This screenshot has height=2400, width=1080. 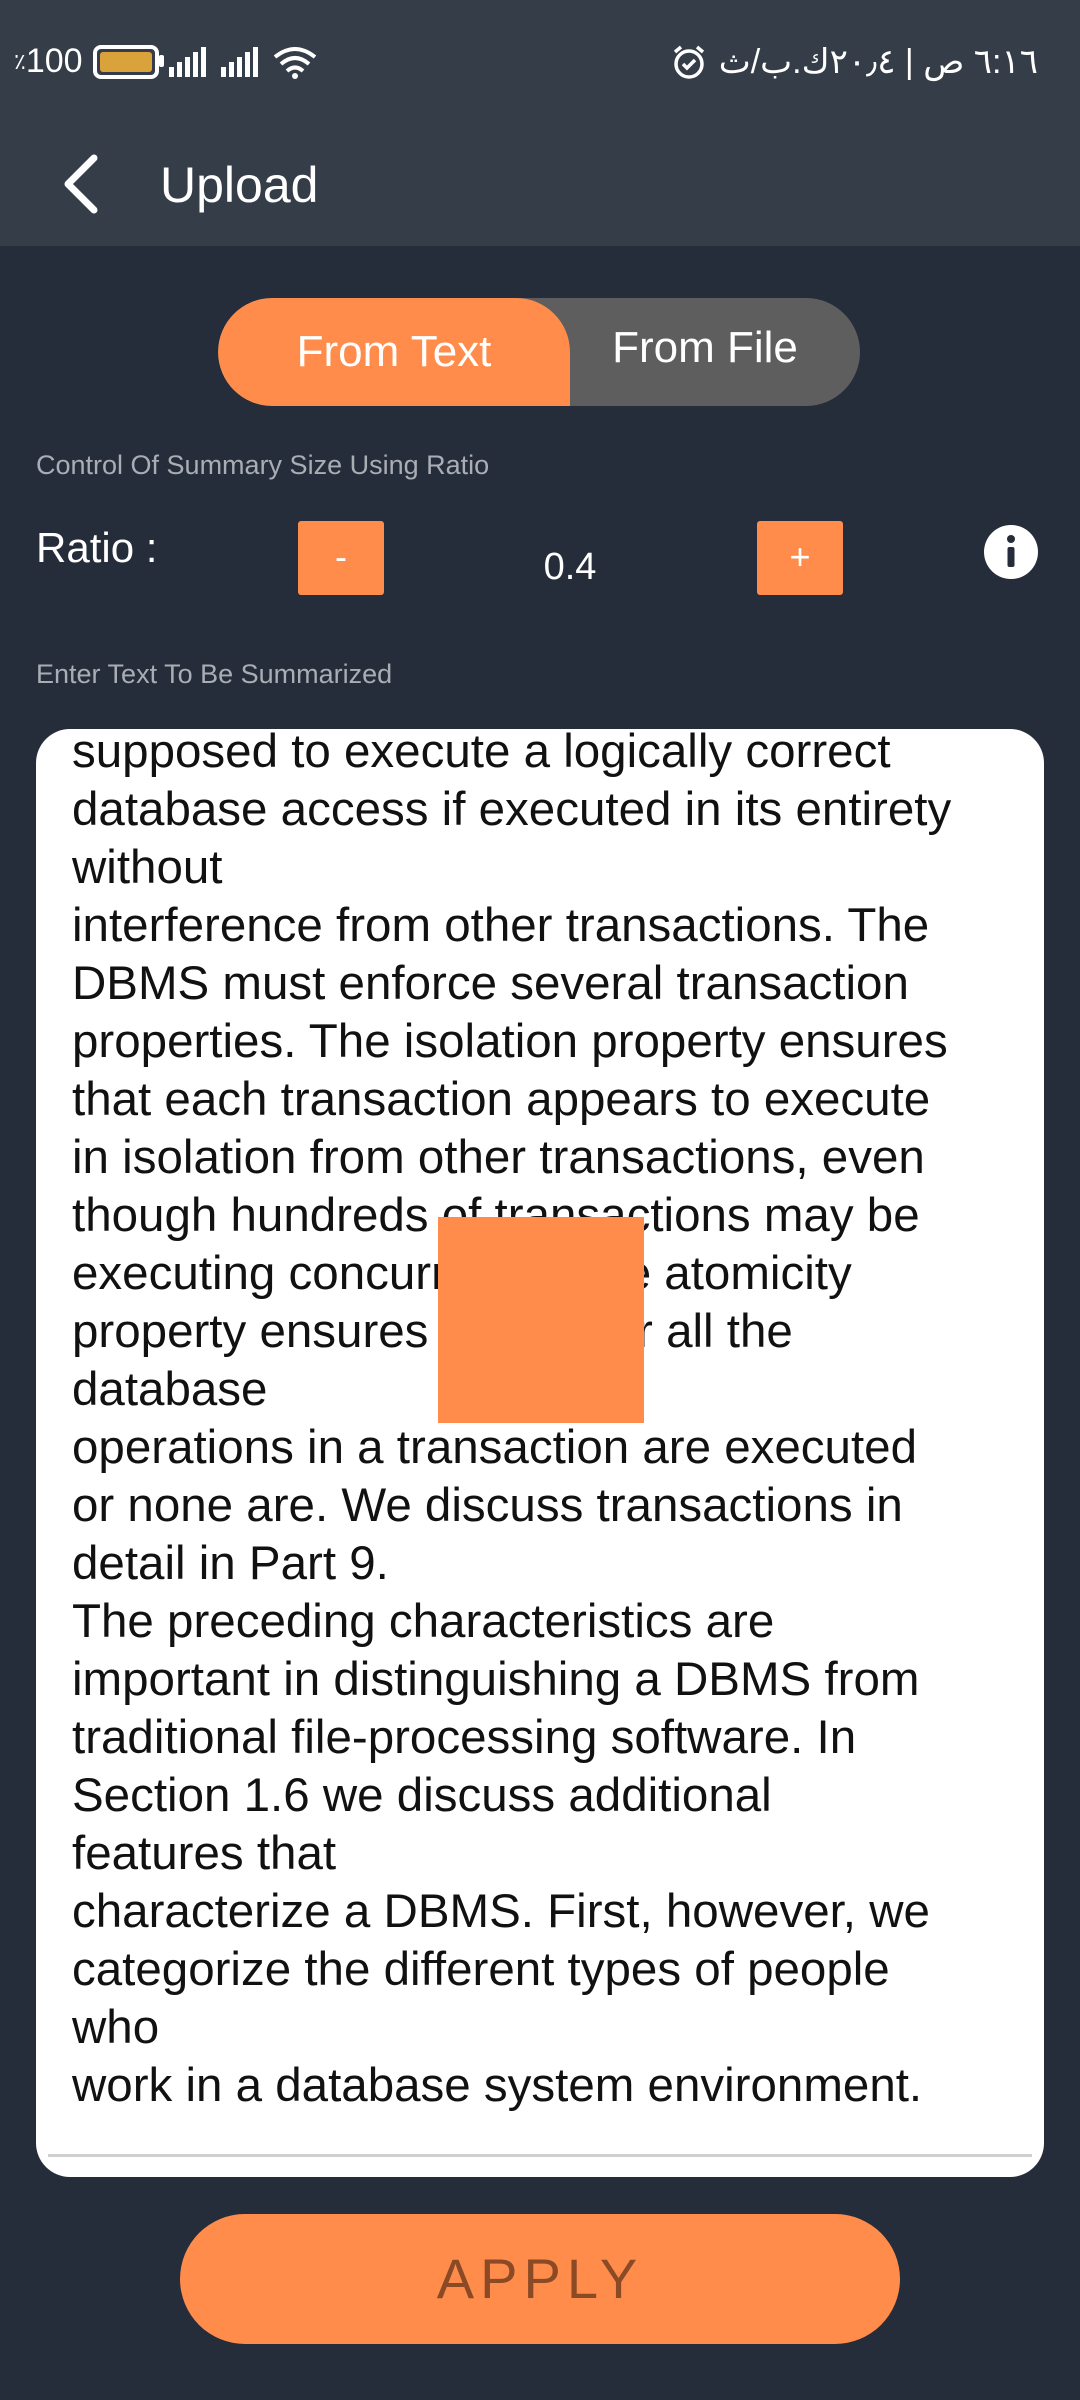 I want to click on increment-button: +, so click(x=800, y=558).